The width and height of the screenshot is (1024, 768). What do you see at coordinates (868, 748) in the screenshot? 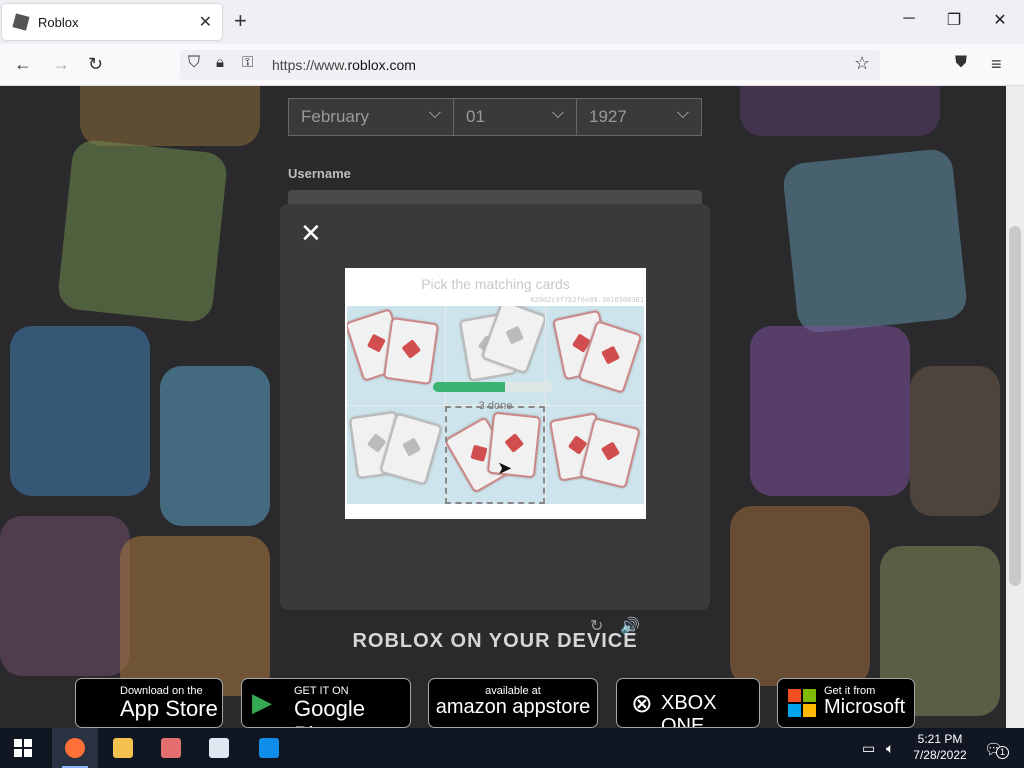
I see `network-icon: ▭` at bounding box center [868, 748].